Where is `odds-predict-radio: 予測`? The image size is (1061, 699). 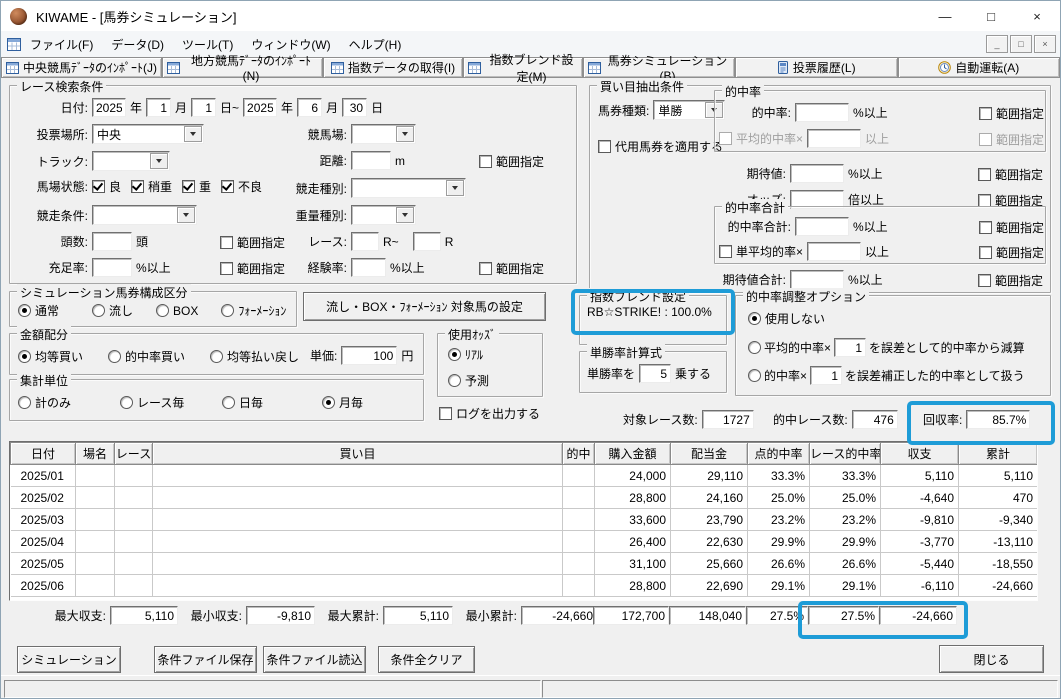
odds-predict-radio: 予測 is located at coordinates (468, 380).